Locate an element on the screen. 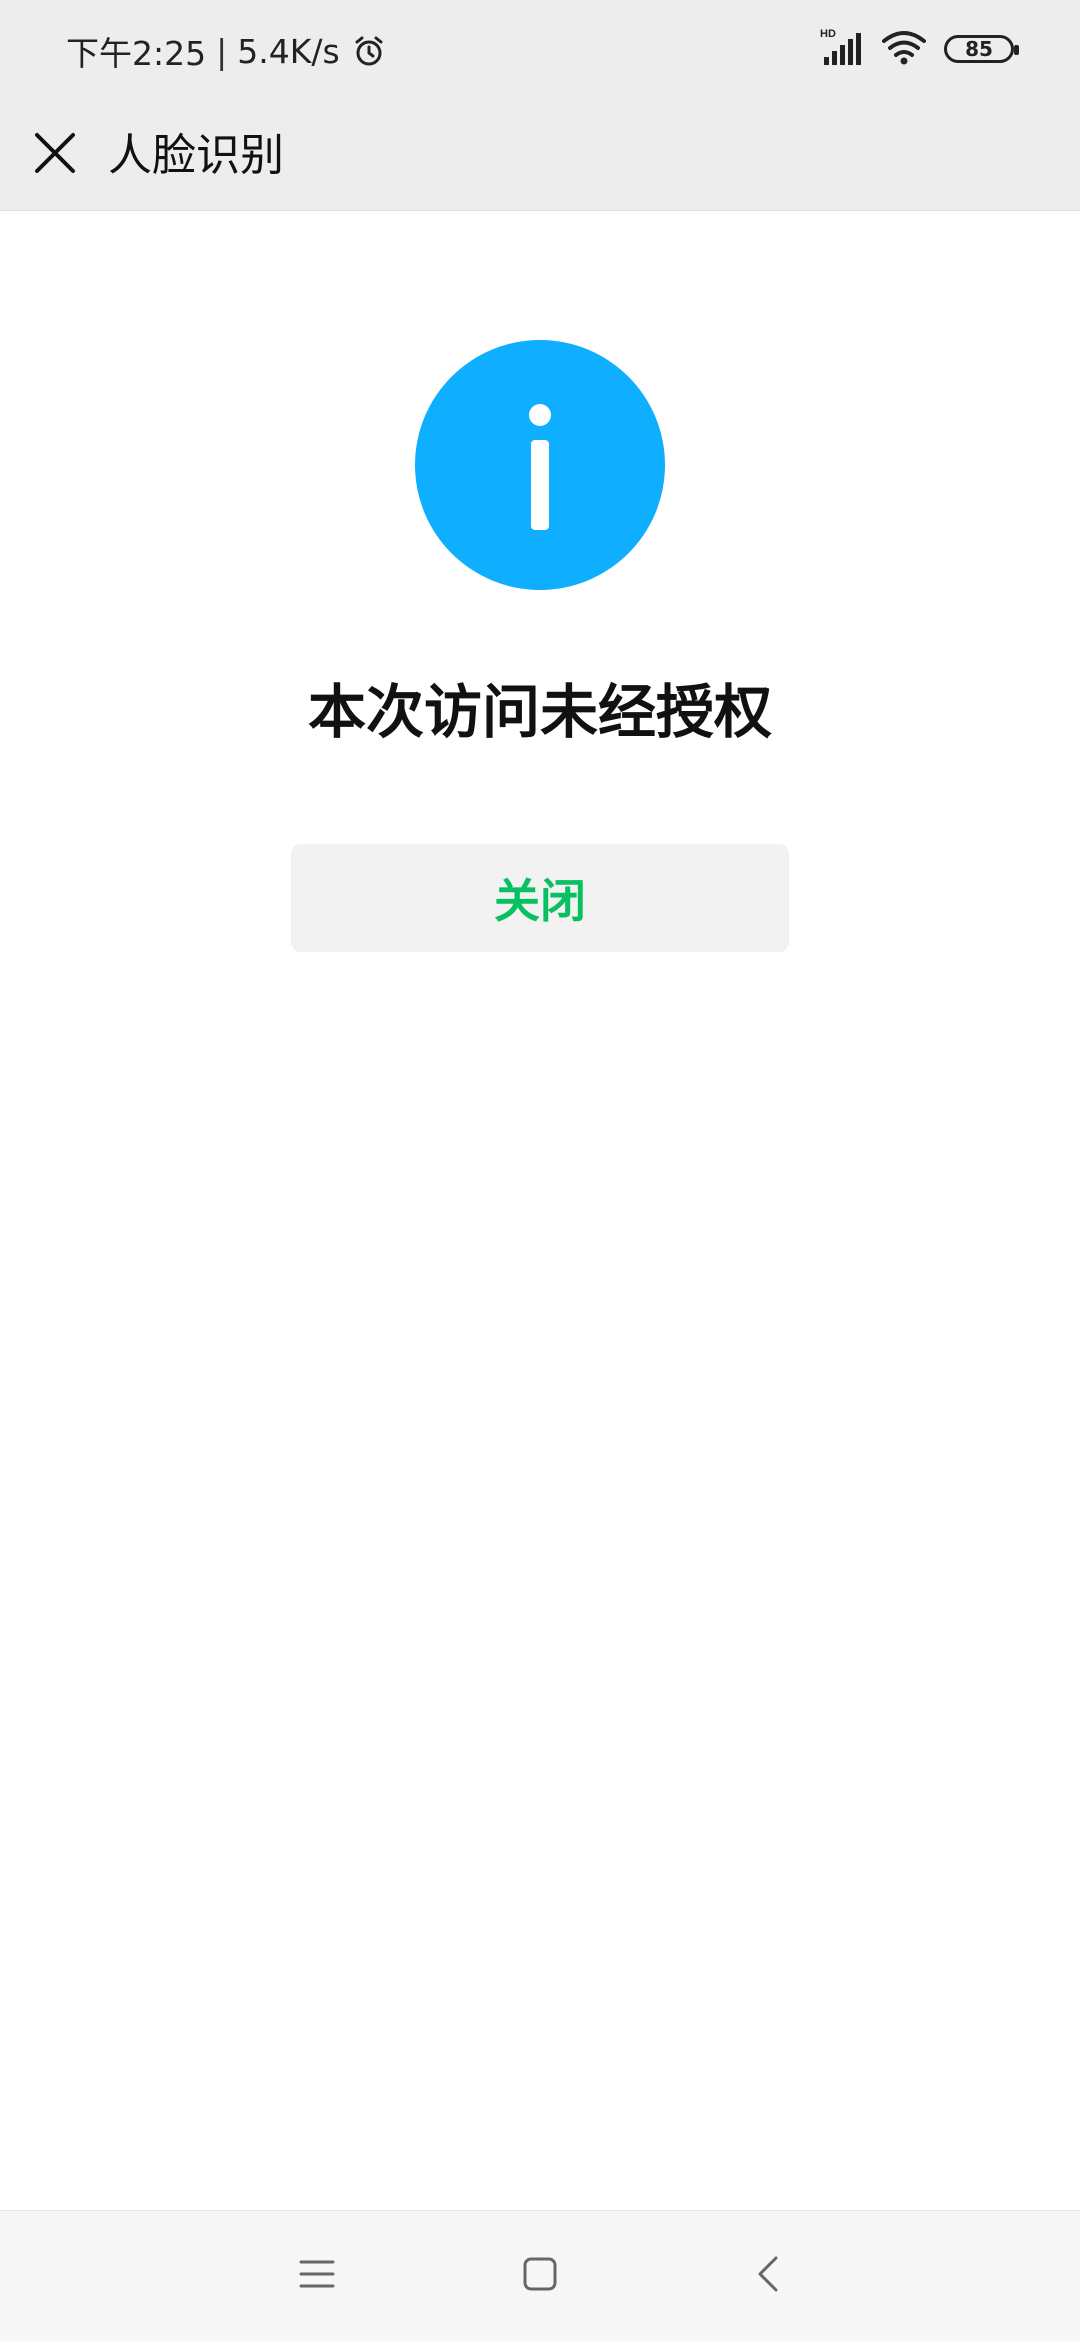  info-icon-bar is located at coordinates (540, 485).